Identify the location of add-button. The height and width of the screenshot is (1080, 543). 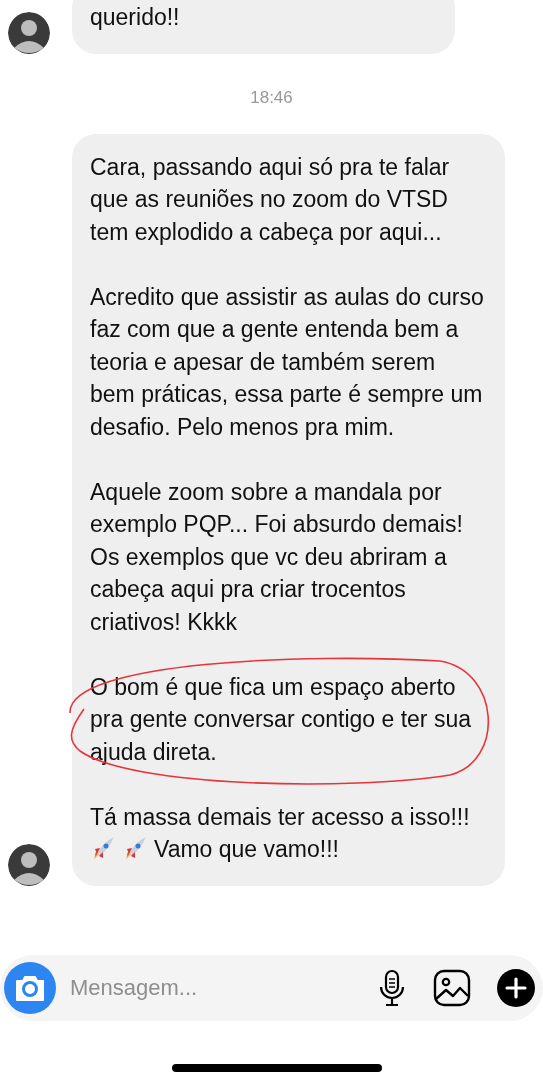
(516, 988).